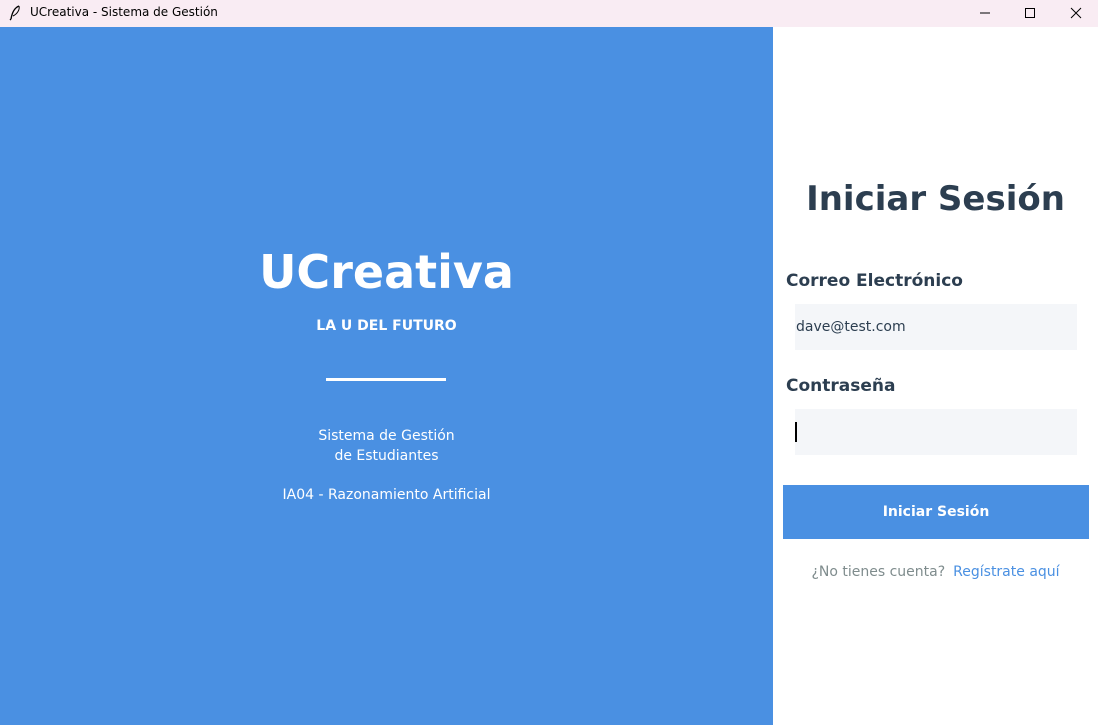 This screenshot has height=725, width=1098. I want to click on maximize-button, so click(1030, 13).